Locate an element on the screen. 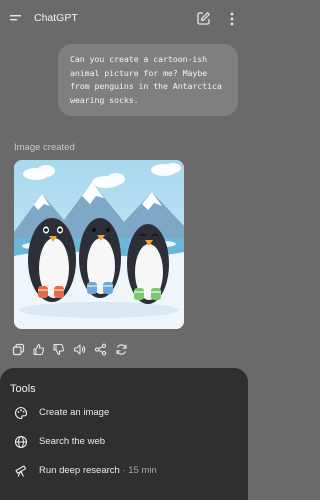 The height and width of the screenshot is (500, 320). tool-search-web: Search the web is located at coordinates (124, 442).